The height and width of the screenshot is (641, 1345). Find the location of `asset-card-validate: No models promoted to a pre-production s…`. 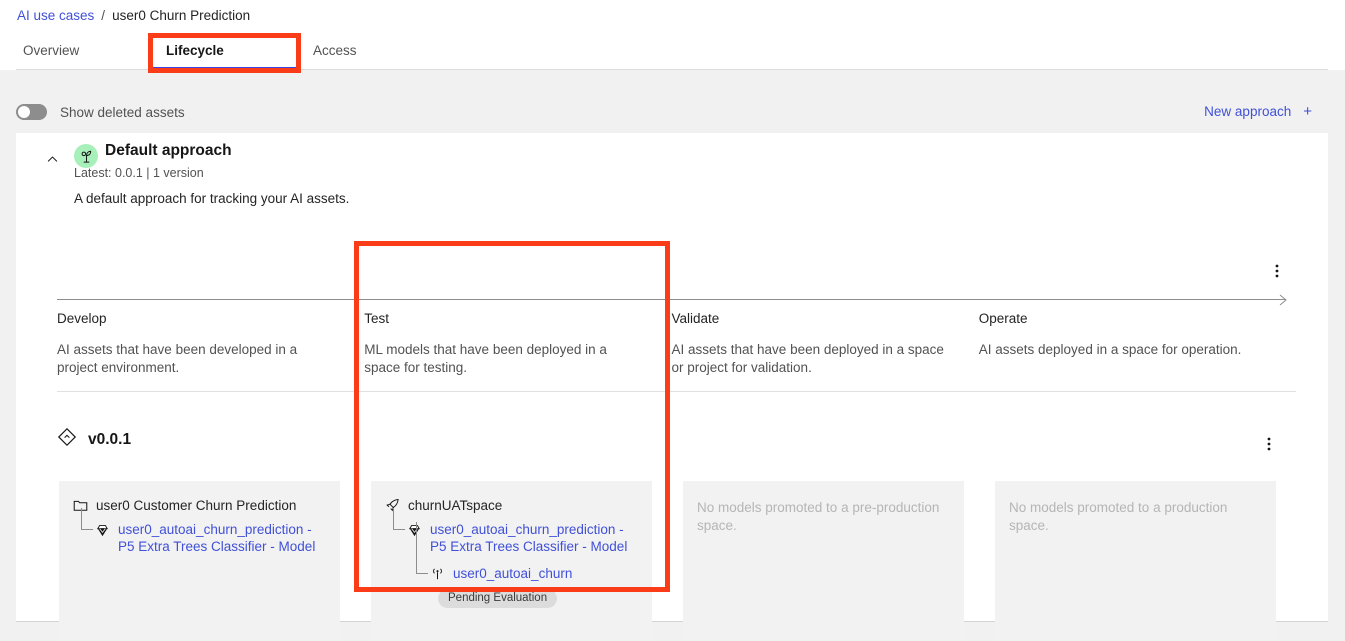

asset-card-validate: No models promoted to a pre-production s… is located at coordinates (823, 561).